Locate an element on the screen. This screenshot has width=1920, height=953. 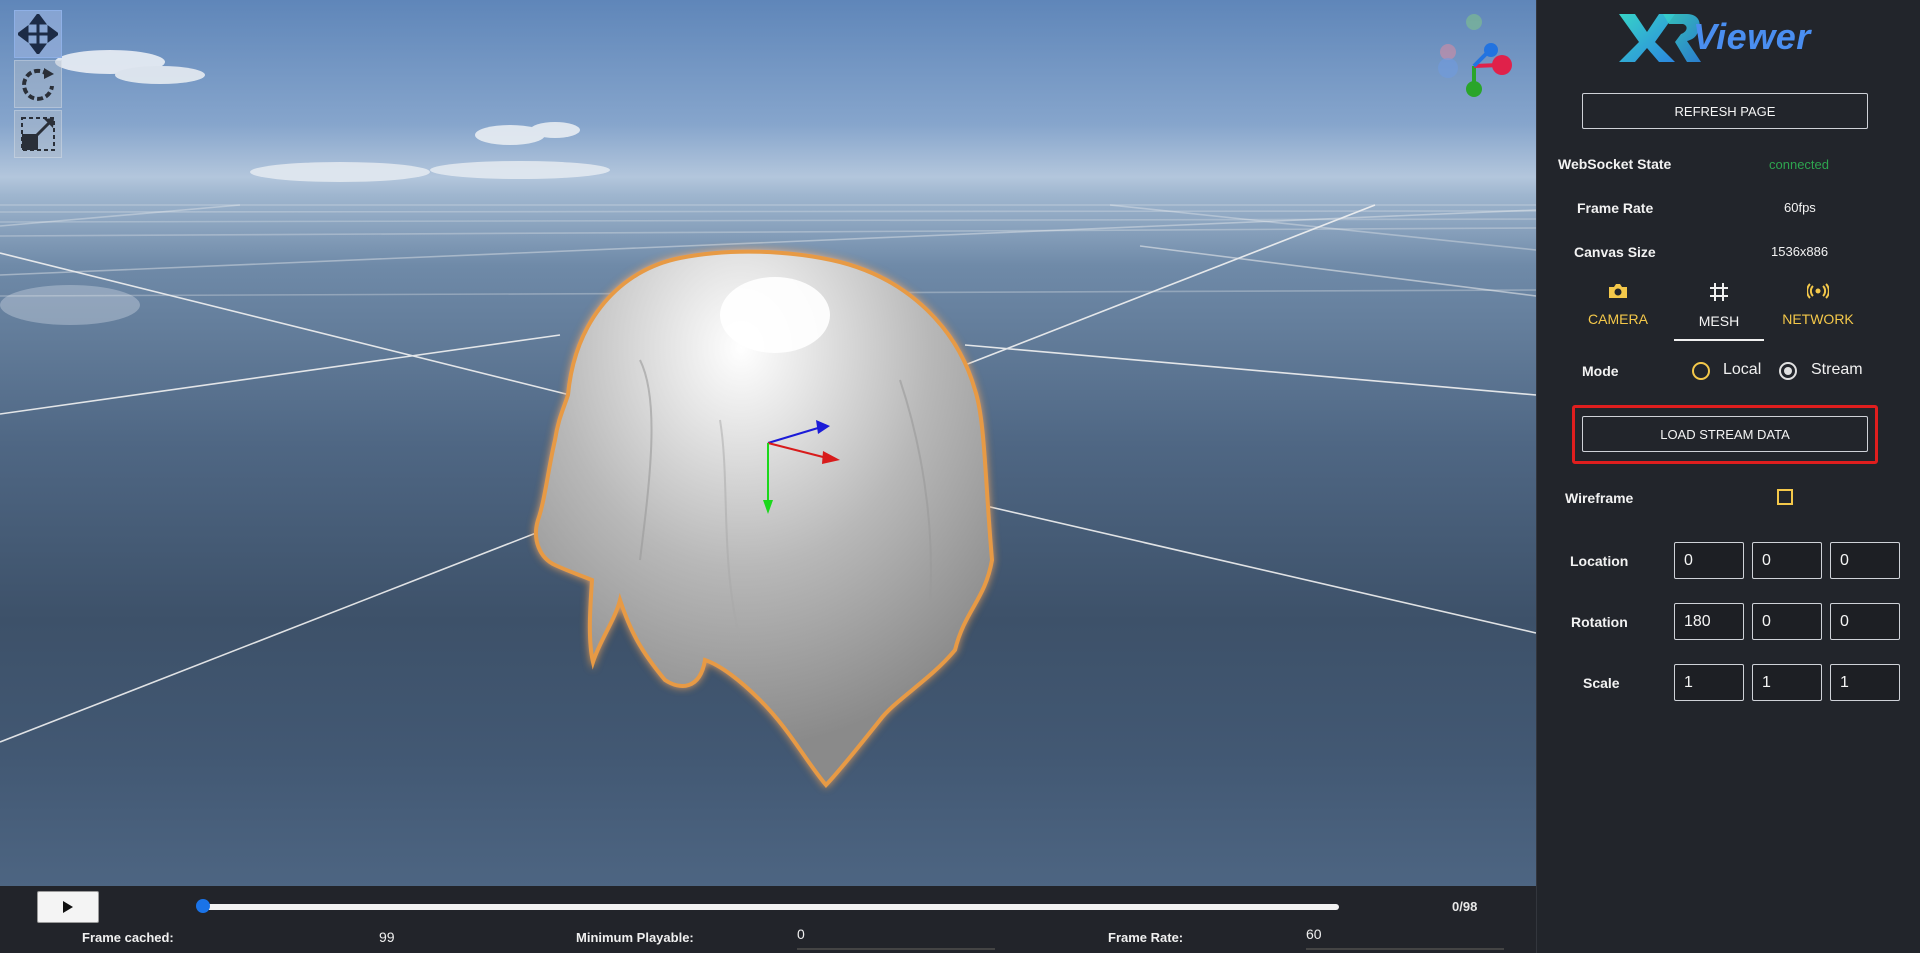
scale-x-input is located at coordinates (1709, 682).